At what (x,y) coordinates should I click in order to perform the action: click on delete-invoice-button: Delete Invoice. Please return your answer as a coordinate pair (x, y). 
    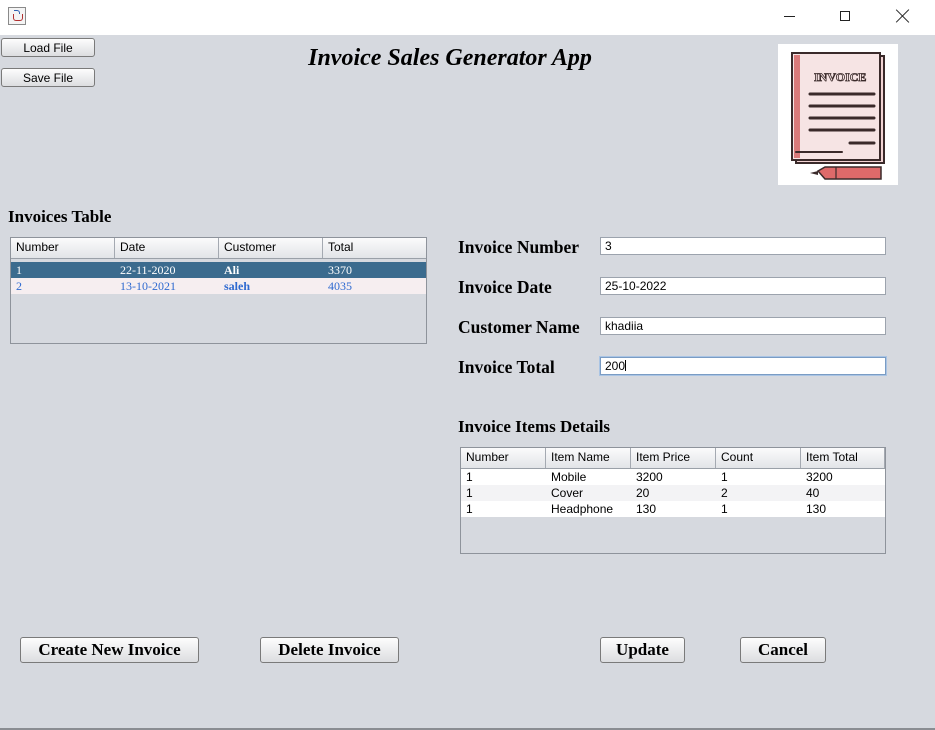
    Looking at the image, I should click on (329, 650).